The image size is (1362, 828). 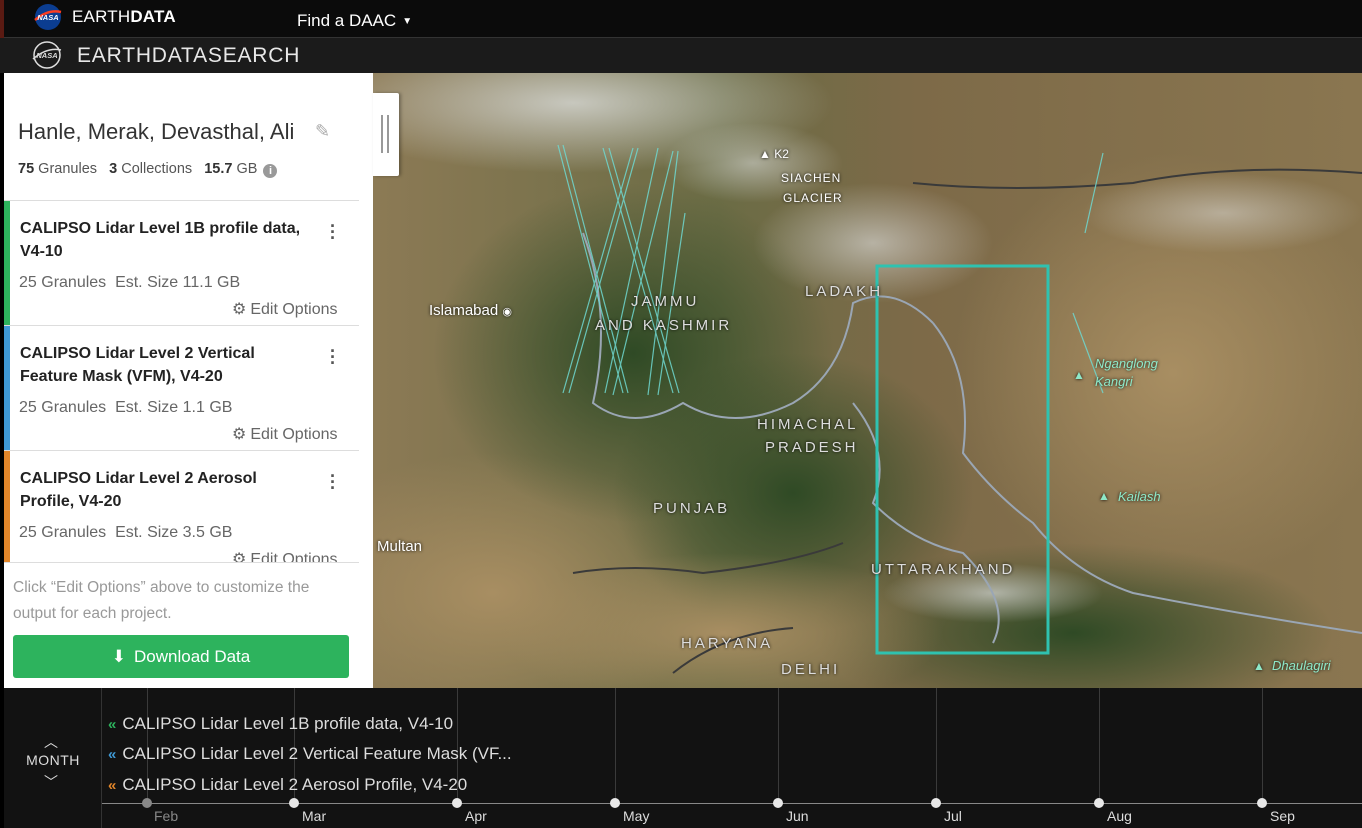 What do you see at coordinates (811, 178) in the screenshot?
I see `map-label-siachen: SIACHEN` at bounding box center [811, 178].